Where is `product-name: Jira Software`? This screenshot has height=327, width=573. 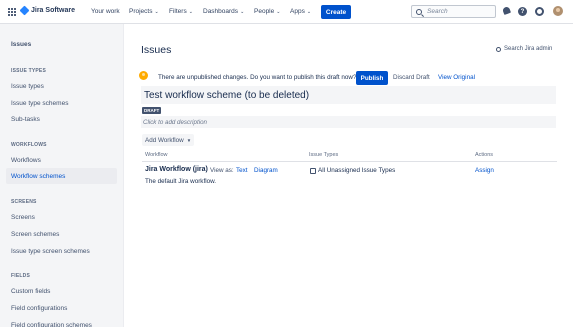 product-name: Jira Software is located at coordinates (53, 10).